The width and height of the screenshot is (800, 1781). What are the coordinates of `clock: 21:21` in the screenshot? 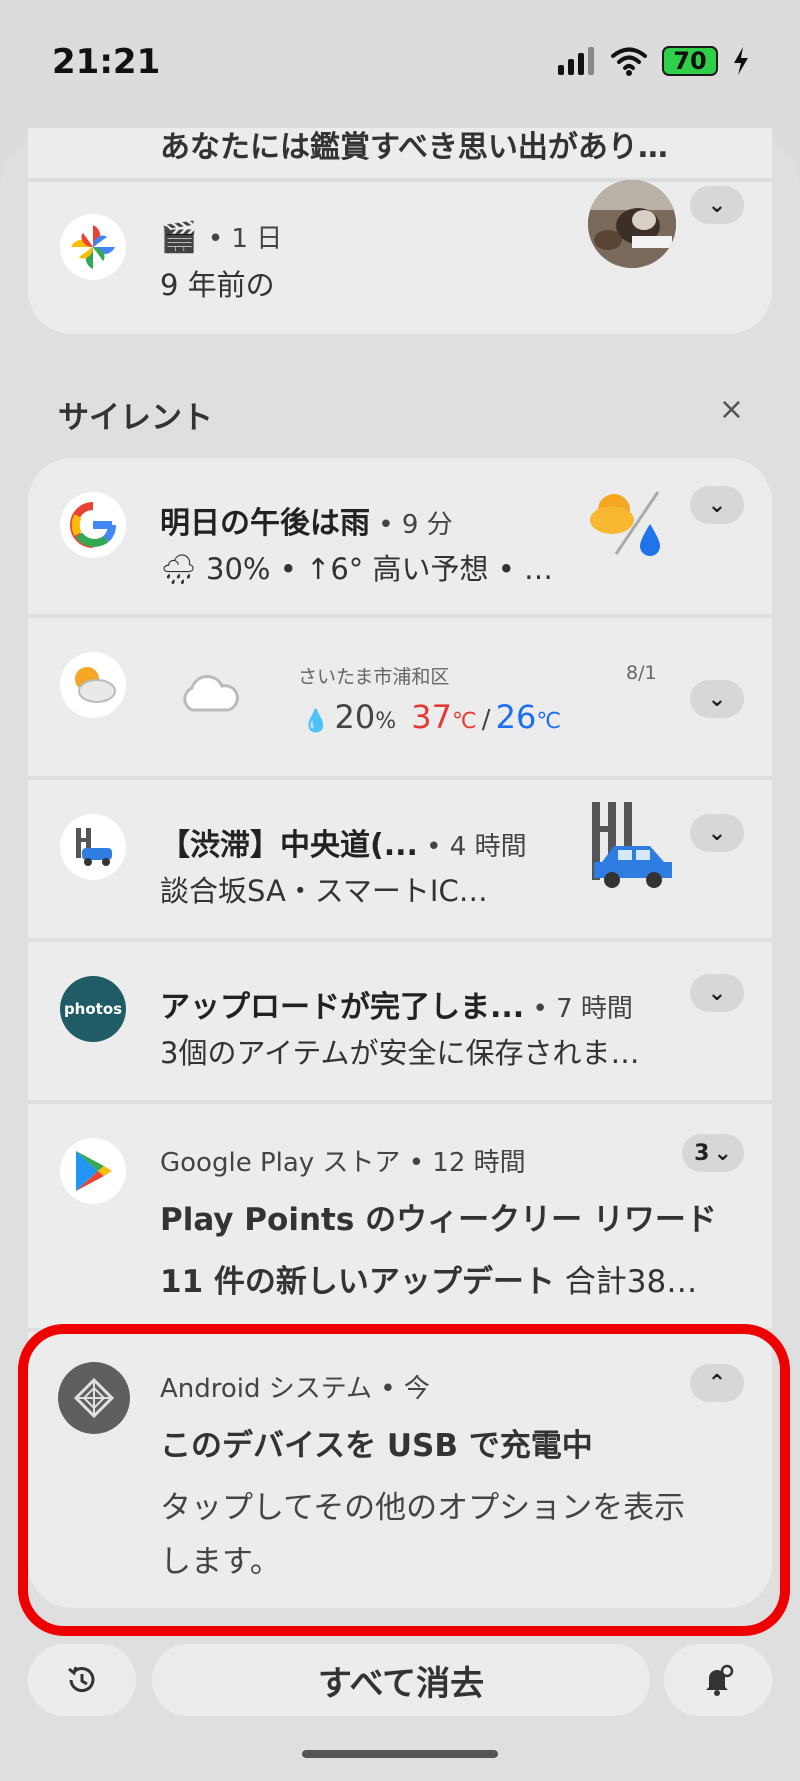 It's located at (106, 62).